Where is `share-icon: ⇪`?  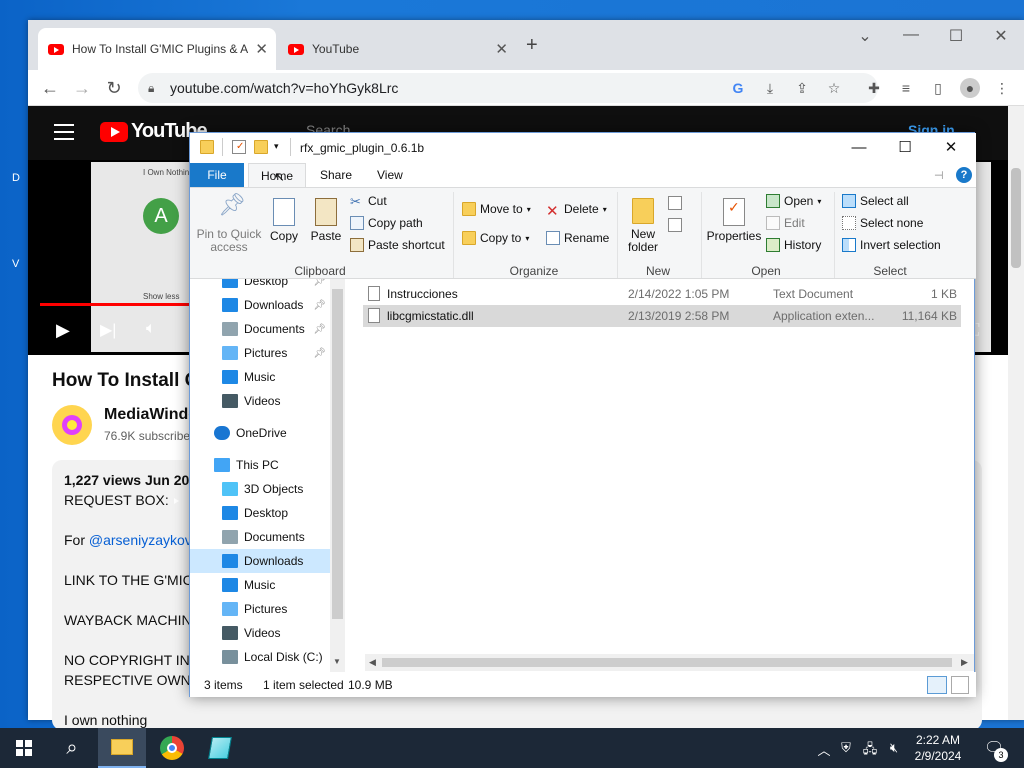
share-icon: ⇪ is located at coordinates (802, 88).